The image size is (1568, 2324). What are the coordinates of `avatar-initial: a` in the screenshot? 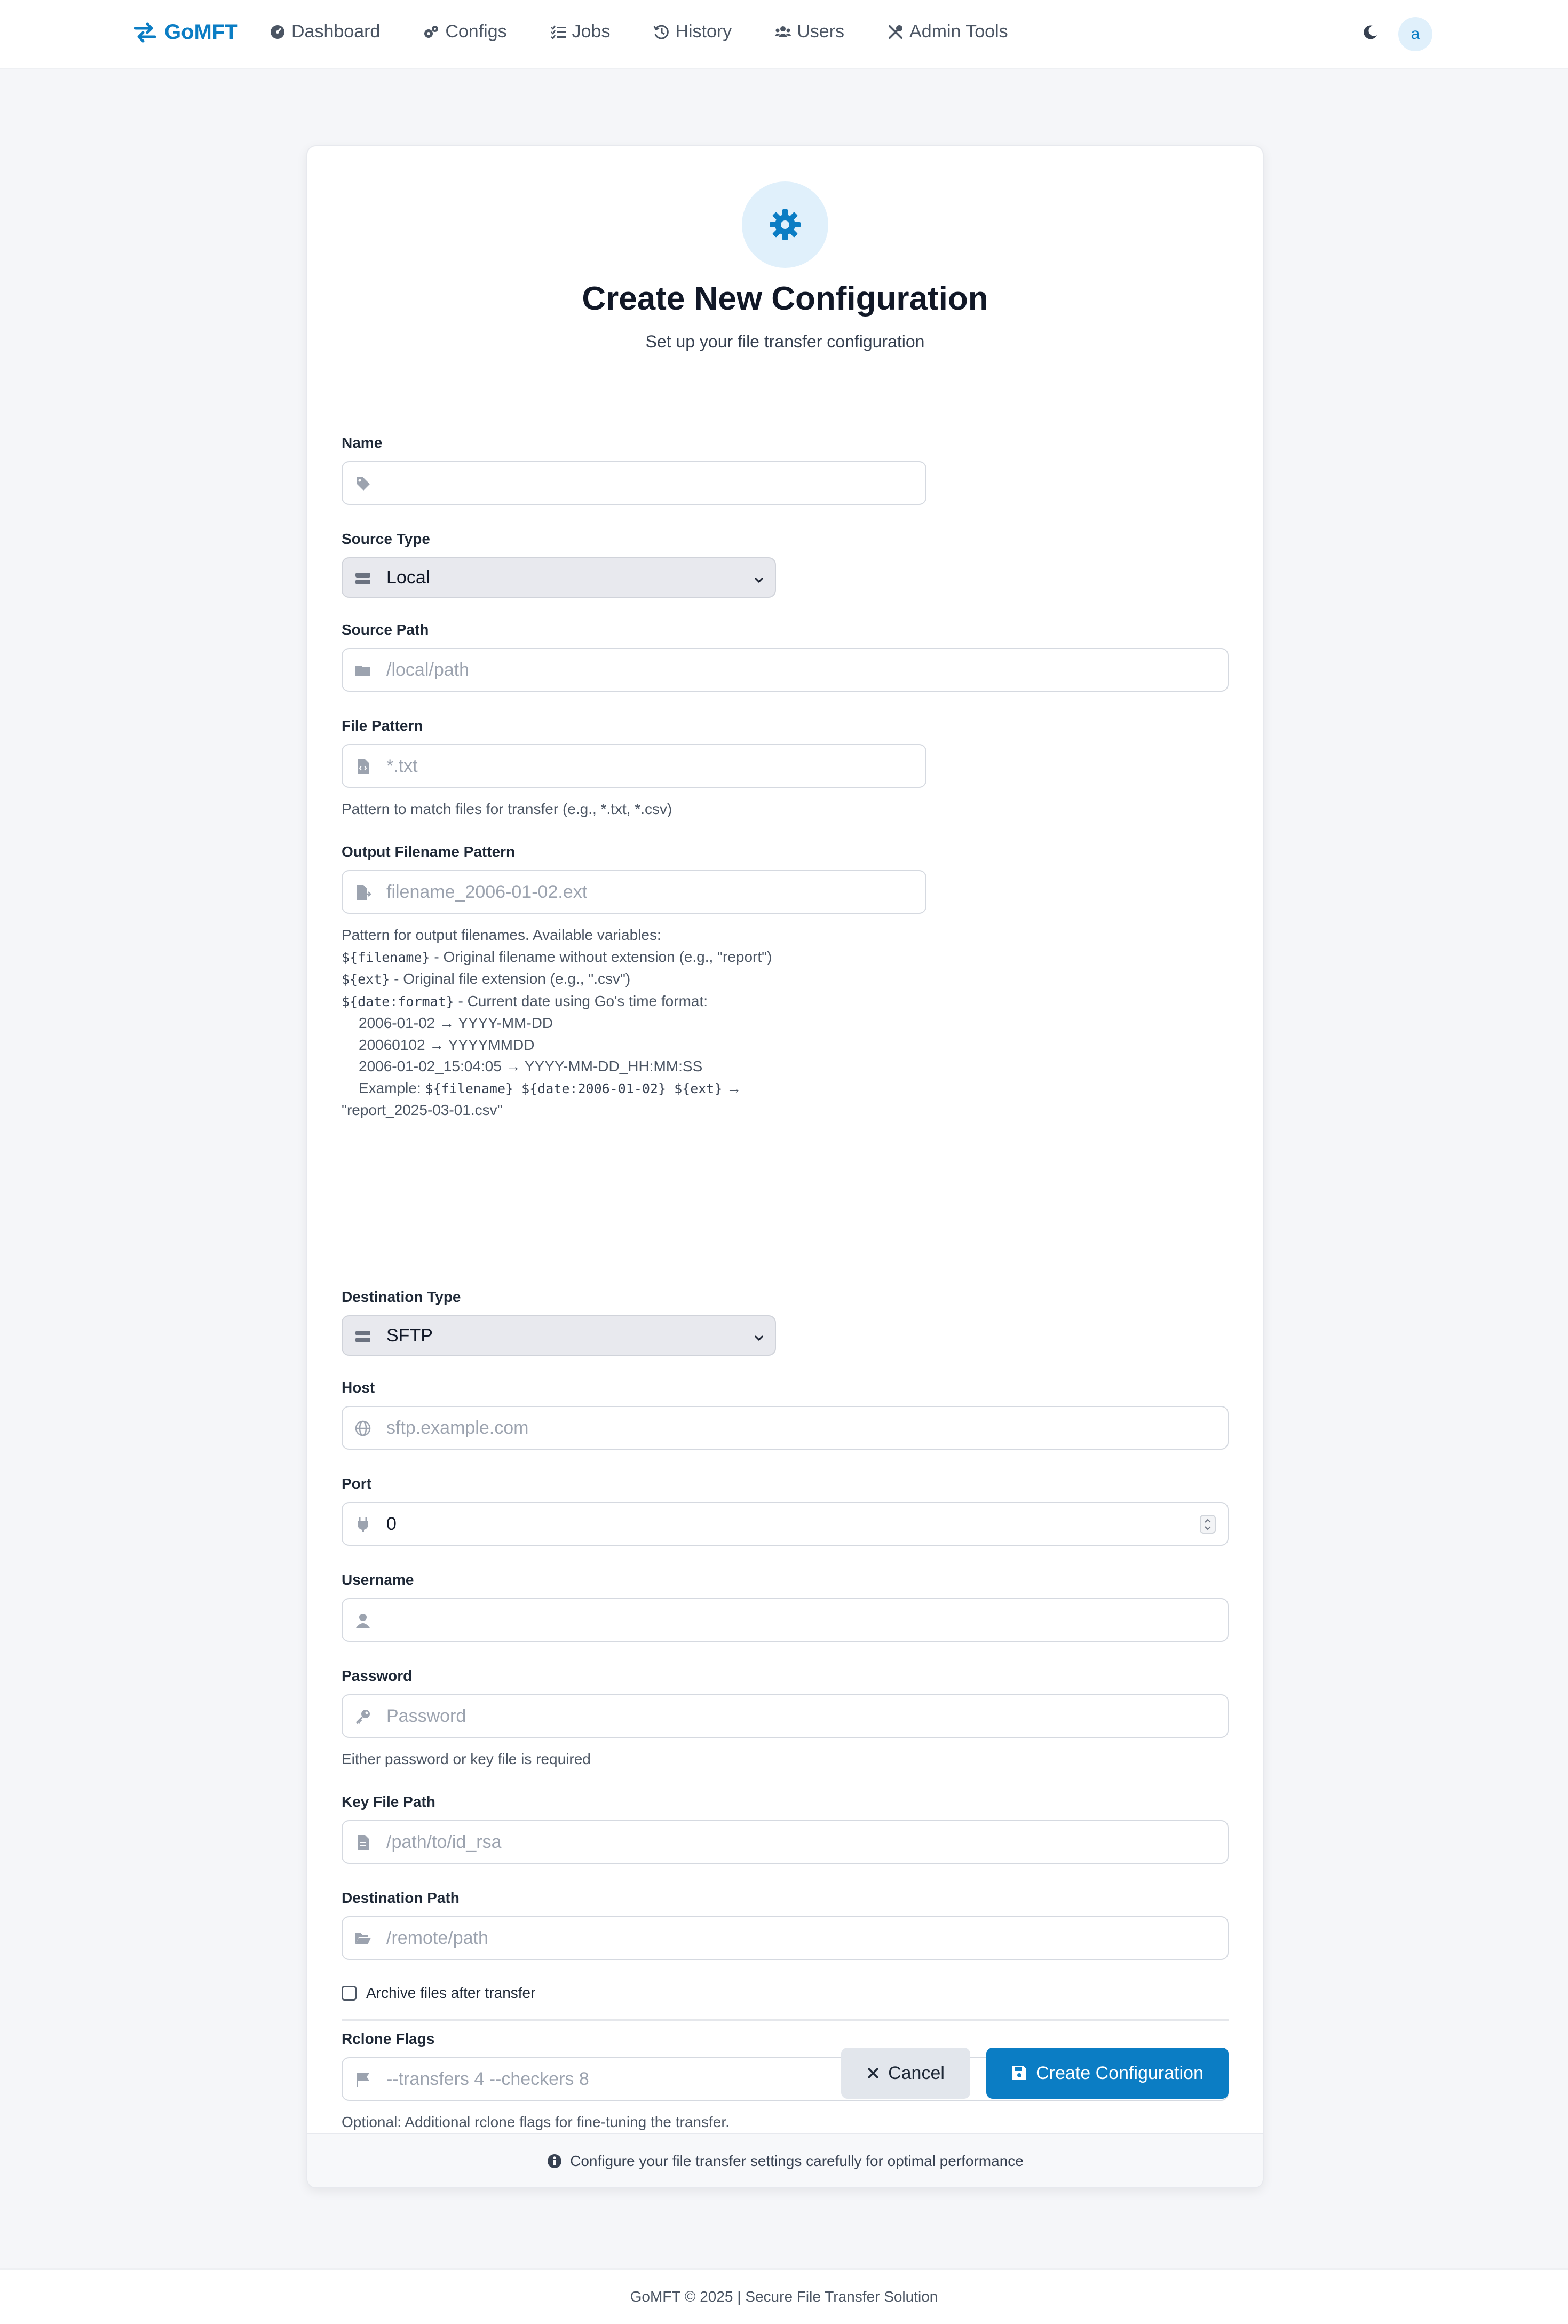 It's located at (1415, 34).